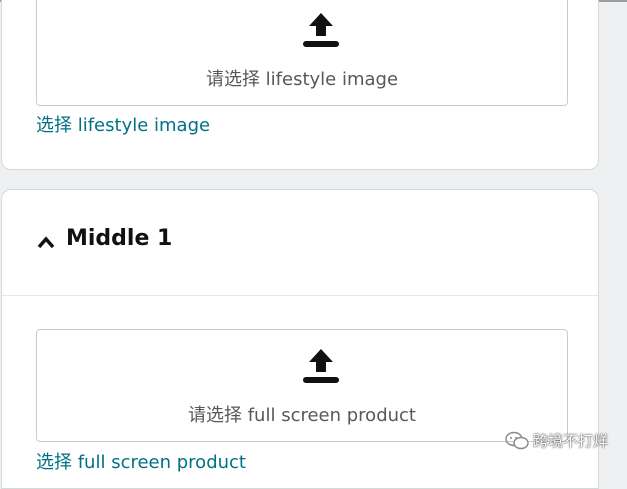  I want to click on wechat-logo-icon, so click(517, 440).